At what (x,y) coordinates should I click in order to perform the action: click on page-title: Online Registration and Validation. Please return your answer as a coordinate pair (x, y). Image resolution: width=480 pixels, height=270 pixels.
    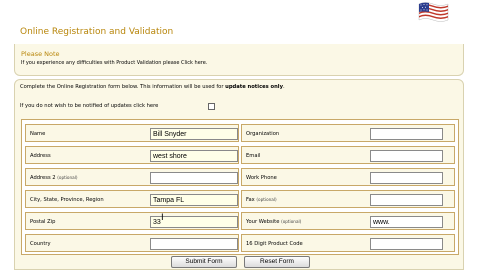
    Looking at the image, I should click on (97, 32).